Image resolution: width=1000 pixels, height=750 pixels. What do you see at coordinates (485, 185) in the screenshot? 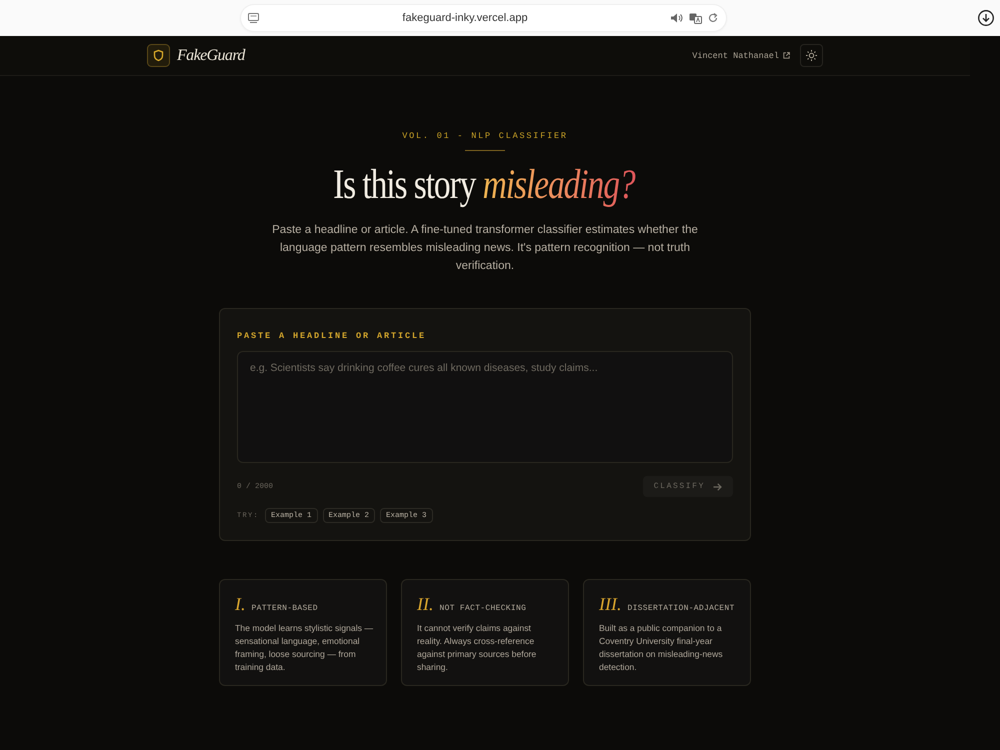
I see `hero-title: Is this story misleading?` at bounding box center [485, 185].